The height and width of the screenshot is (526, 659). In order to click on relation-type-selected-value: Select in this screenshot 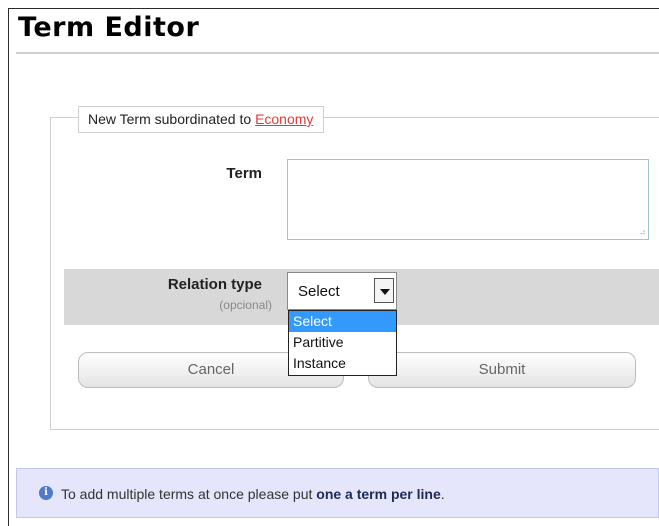, I will do `click(319, 291)`.